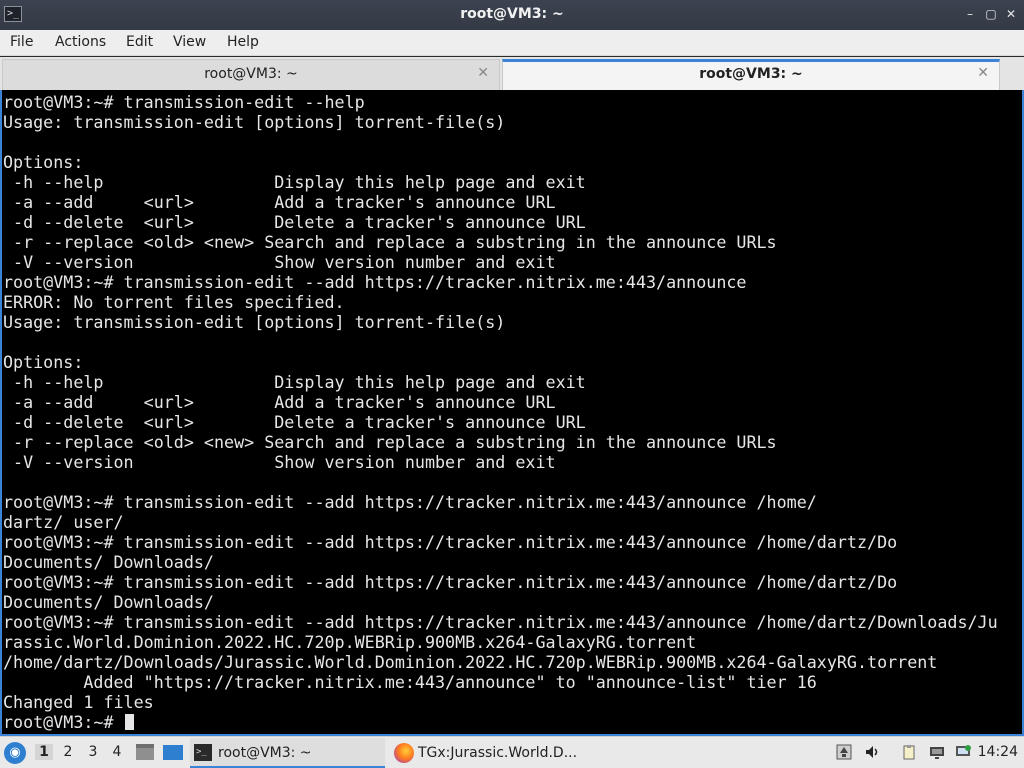 This screenshot has height=768, width=1024. Describe the element at coordinates (174, 302) in the screenshot. I see `terminal-line: ERROR: No torrent files specified.` at that location.